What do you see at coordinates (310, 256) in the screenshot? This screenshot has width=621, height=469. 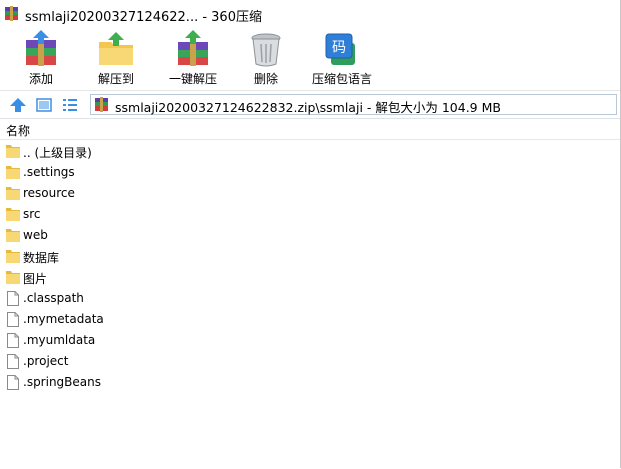 I see `list-item: 数据库` at bounding box center [310, 256].